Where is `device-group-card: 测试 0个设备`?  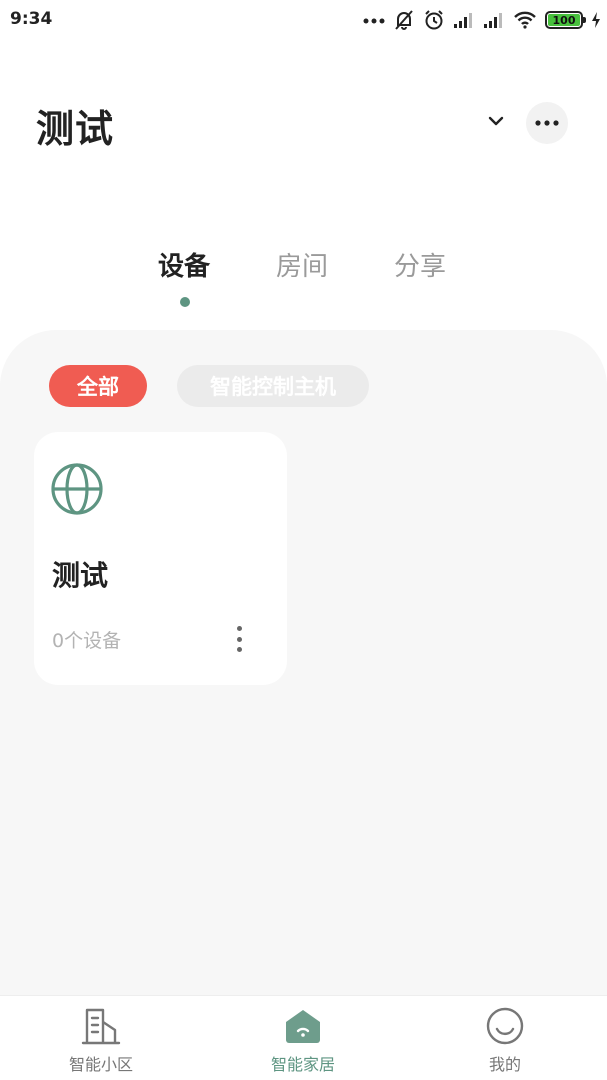 device-group-card: 测试 0个设备 is located at coordinates (160, 558).